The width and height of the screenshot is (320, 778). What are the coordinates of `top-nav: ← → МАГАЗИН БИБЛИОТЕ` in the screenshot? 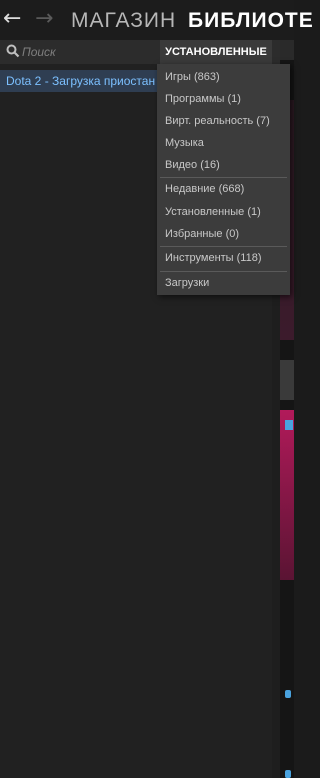 It's located at (156, 20).